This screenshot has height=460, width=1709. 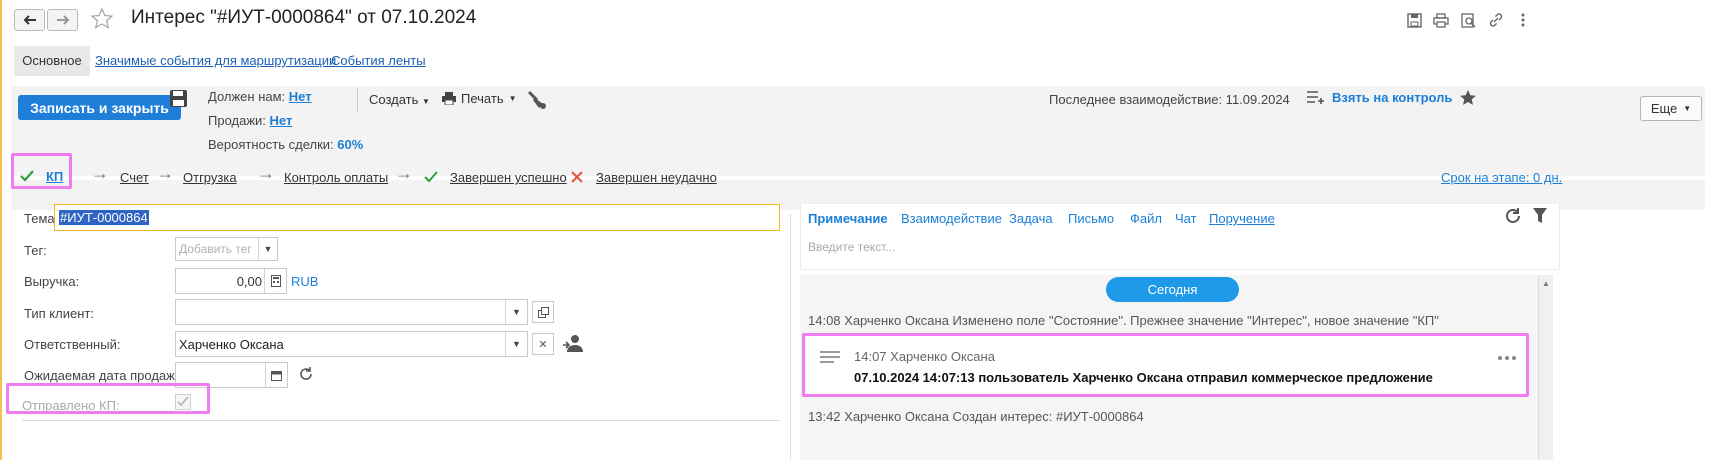 I want to click on printer-icon, so click(x=449, y=98).